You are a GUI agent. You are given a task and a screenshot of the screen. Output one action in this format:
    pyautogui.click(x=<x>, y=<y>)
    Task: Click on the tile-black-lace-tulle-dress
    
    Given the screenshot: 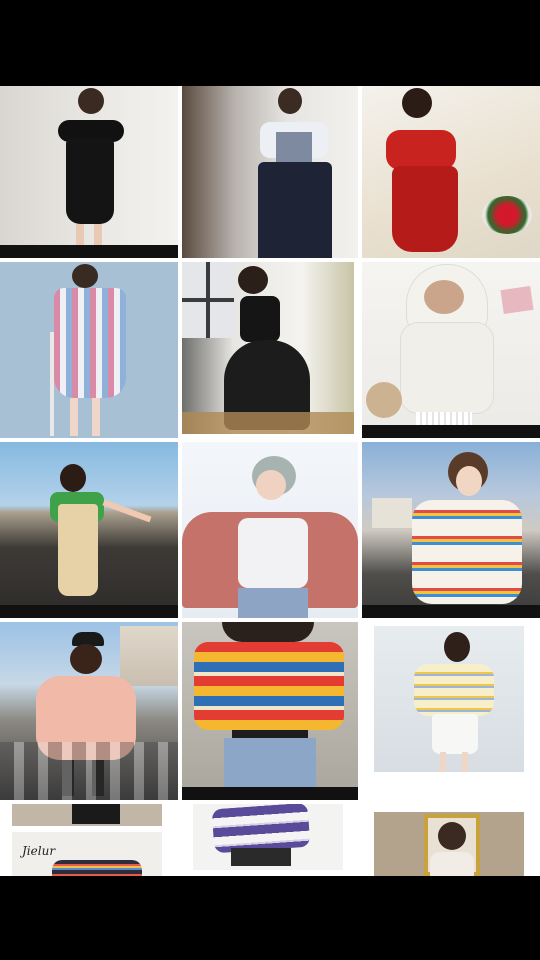 What is the action you would take?
    pyautogui.click(x=268, y=348)
    